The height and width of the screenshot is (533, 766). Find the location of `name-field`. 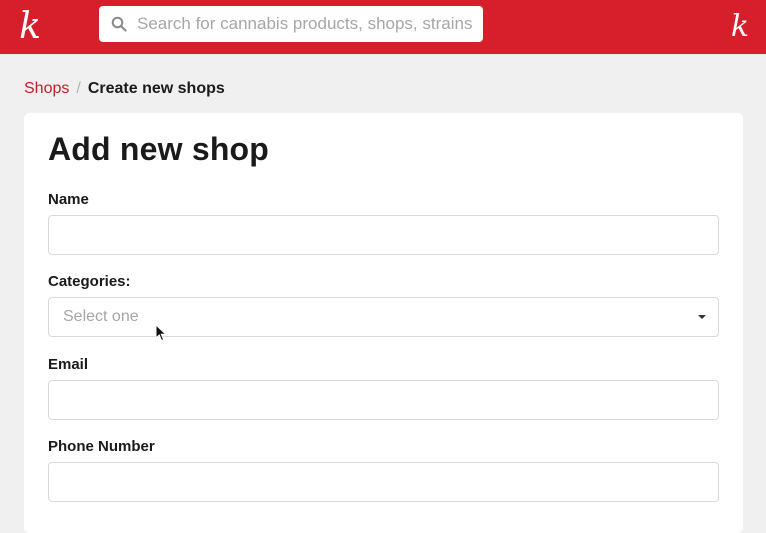

name-field is located at coordinates (383, 235).